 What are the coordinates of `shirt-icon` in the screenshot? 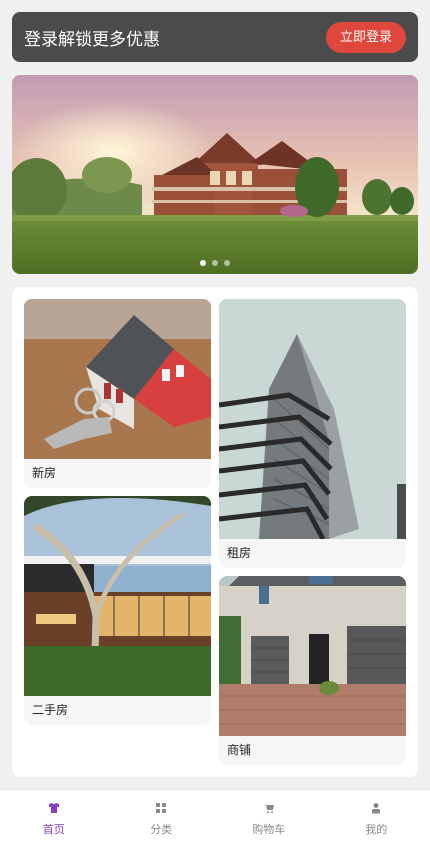 It's located at (53, 808).